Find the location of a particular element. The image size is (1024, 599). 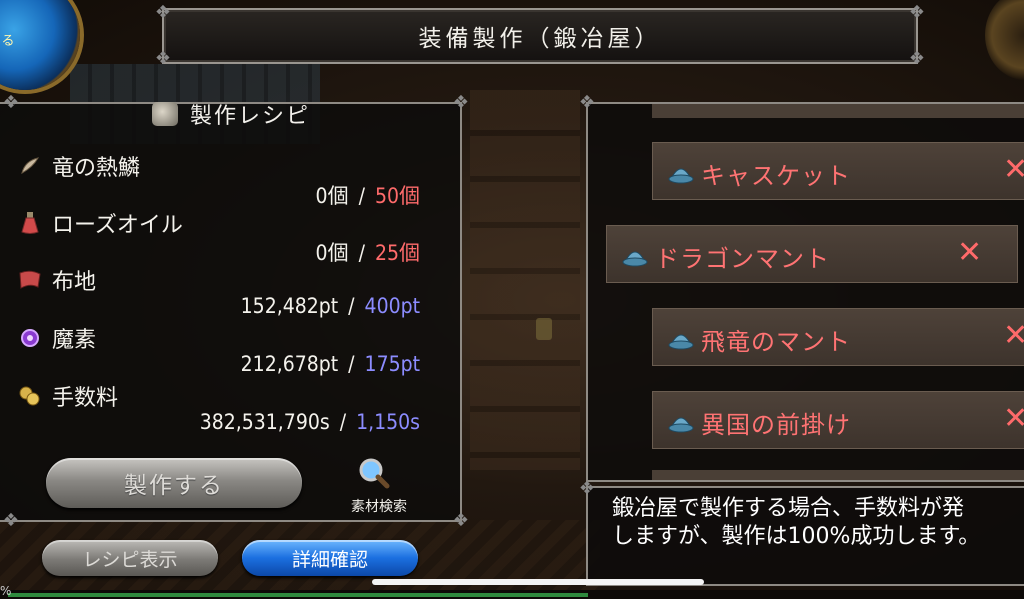

equipment-name: 飛竜のマント is located at coordinates (776, 342).